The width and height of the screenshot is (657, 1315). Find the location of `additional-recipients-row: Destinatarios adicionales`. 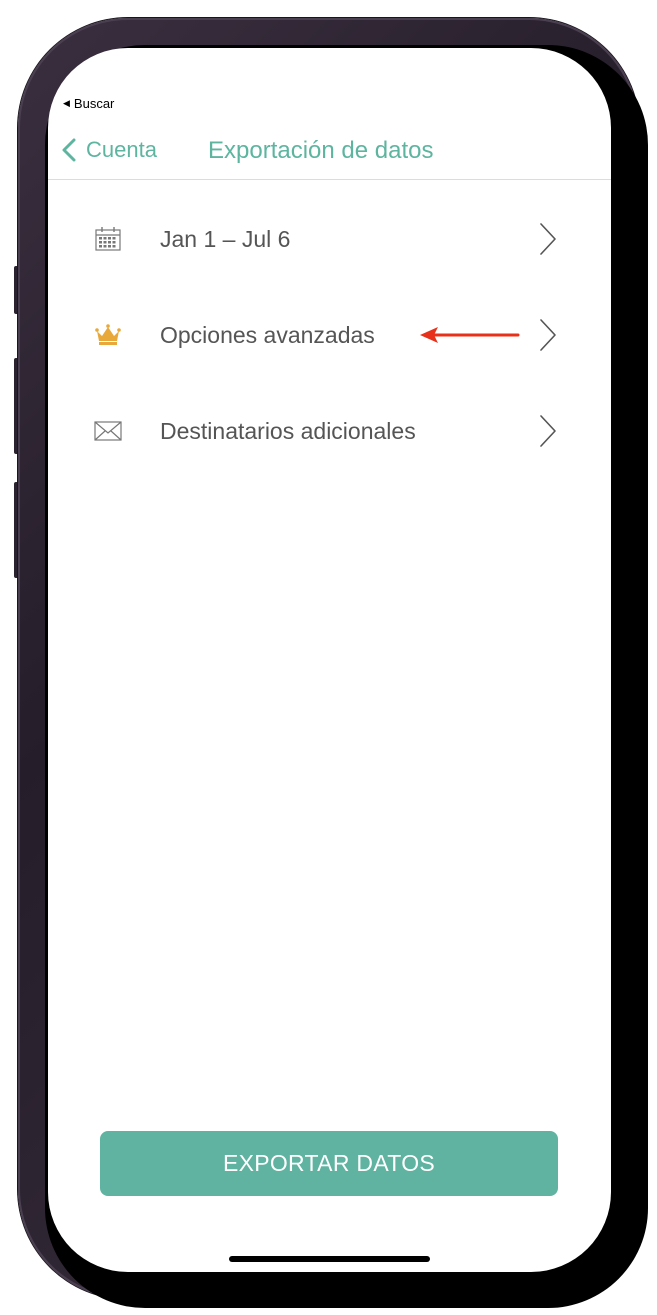

additional-recipients-row: Destinatarios adicionales is located at coordinates (329, 431).